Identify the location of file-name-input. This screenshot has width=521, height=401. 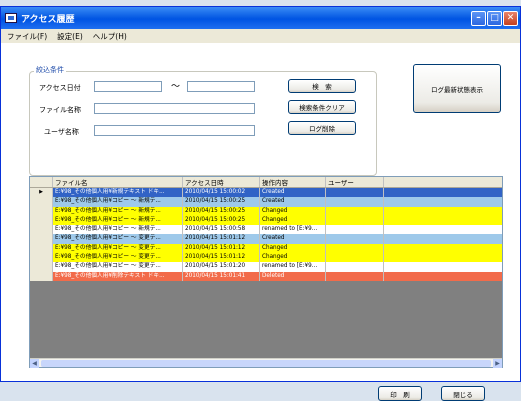
(174, 108).